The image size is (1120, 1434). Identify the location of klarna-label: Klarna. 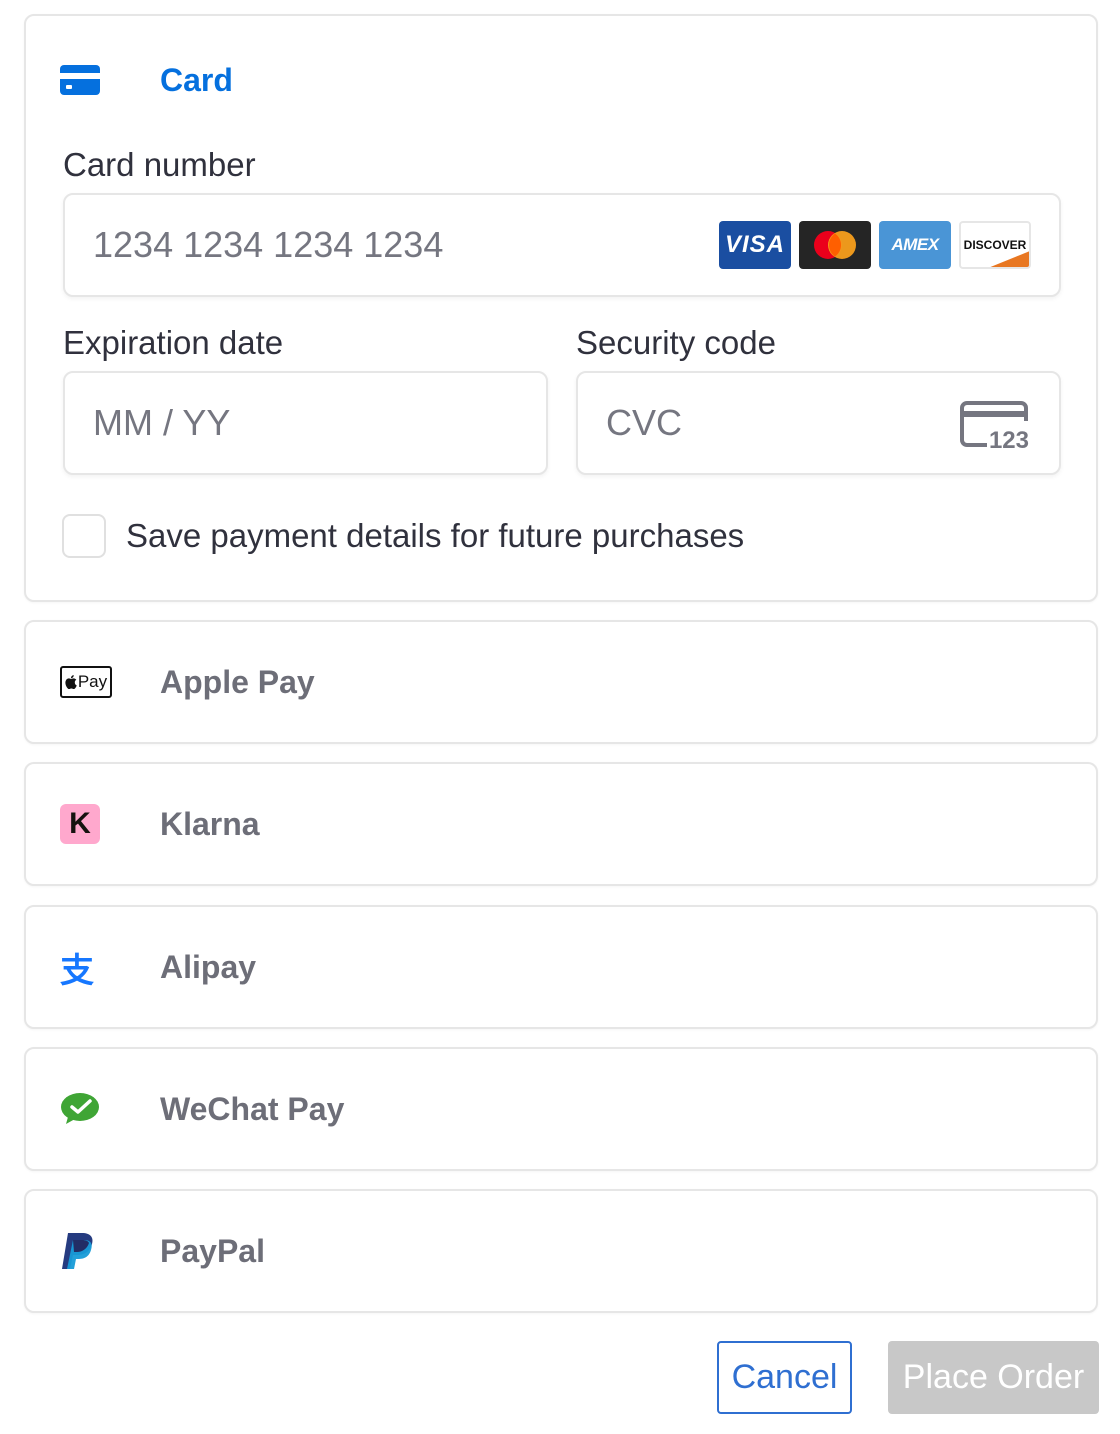
(210, 824).